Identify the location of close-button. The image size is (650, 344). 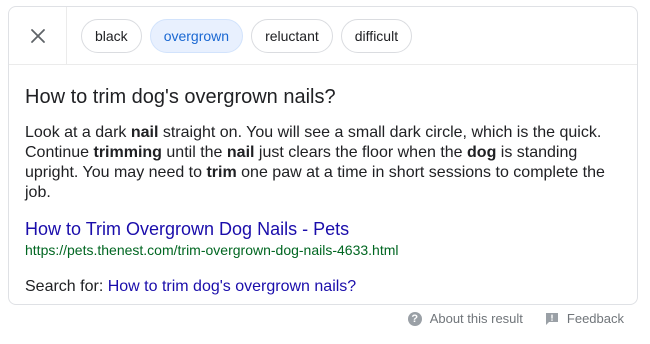
(38, 35).